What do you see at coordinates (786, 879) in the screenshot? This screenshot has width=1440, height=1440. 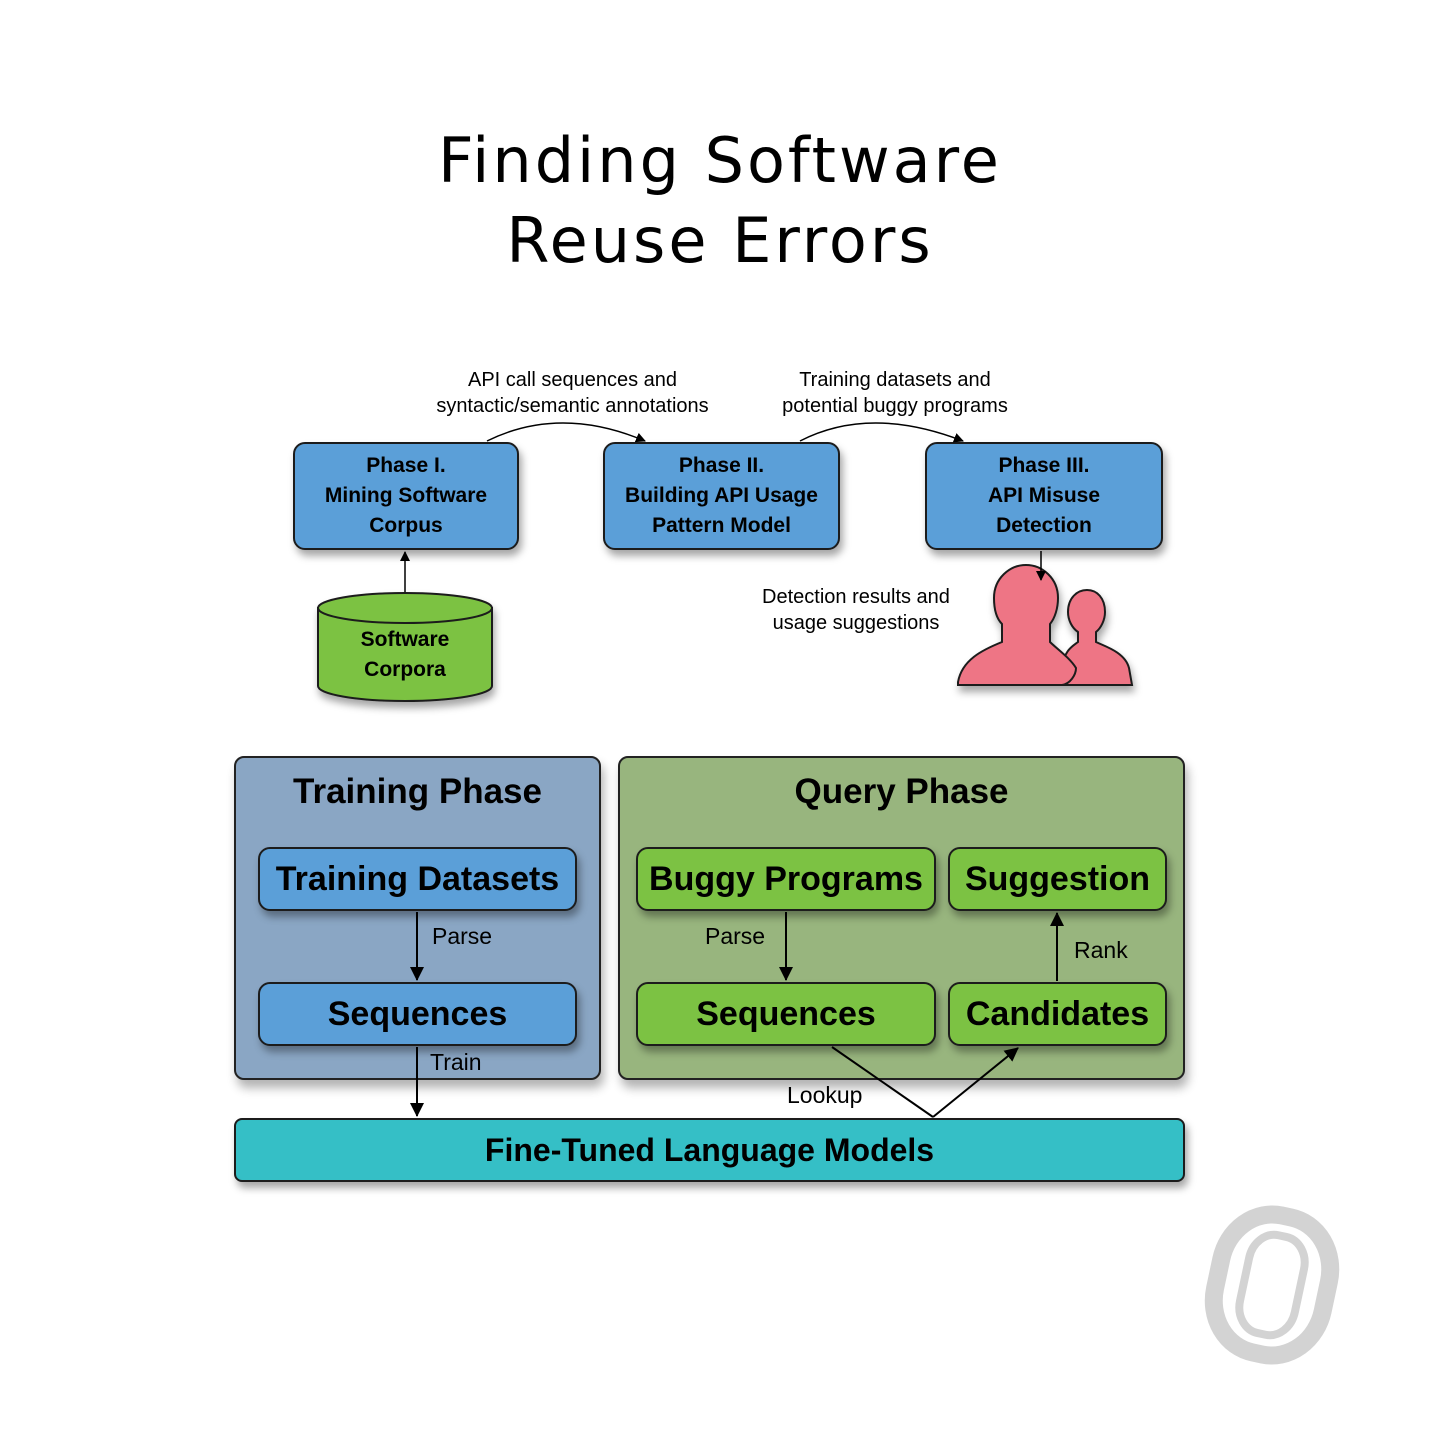 I see `buggy-programs-box: Buggy Programs` at bounding box center [786, 879].